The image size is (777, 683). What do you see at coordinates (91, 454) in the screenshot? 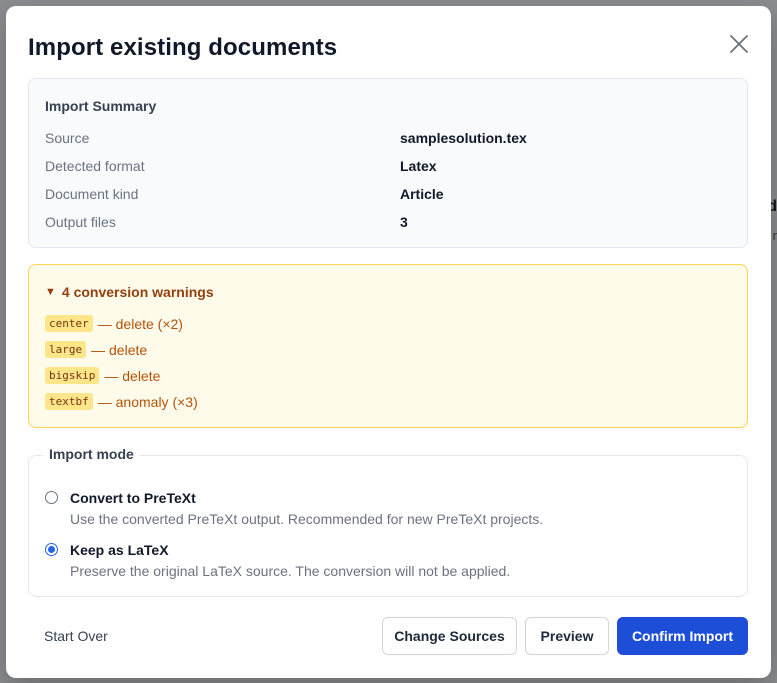
I see `import-mode-legend: Import mode` at bounding box center [91, 454].